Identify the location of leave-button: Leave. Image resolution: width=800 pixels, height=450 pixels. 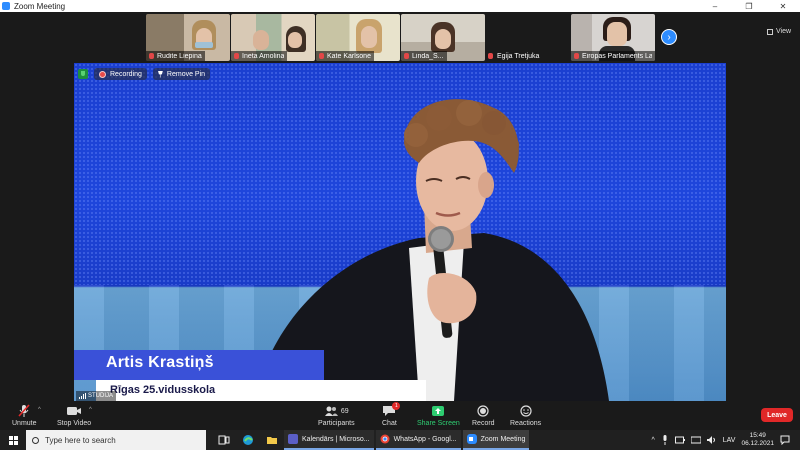
(777, 415).